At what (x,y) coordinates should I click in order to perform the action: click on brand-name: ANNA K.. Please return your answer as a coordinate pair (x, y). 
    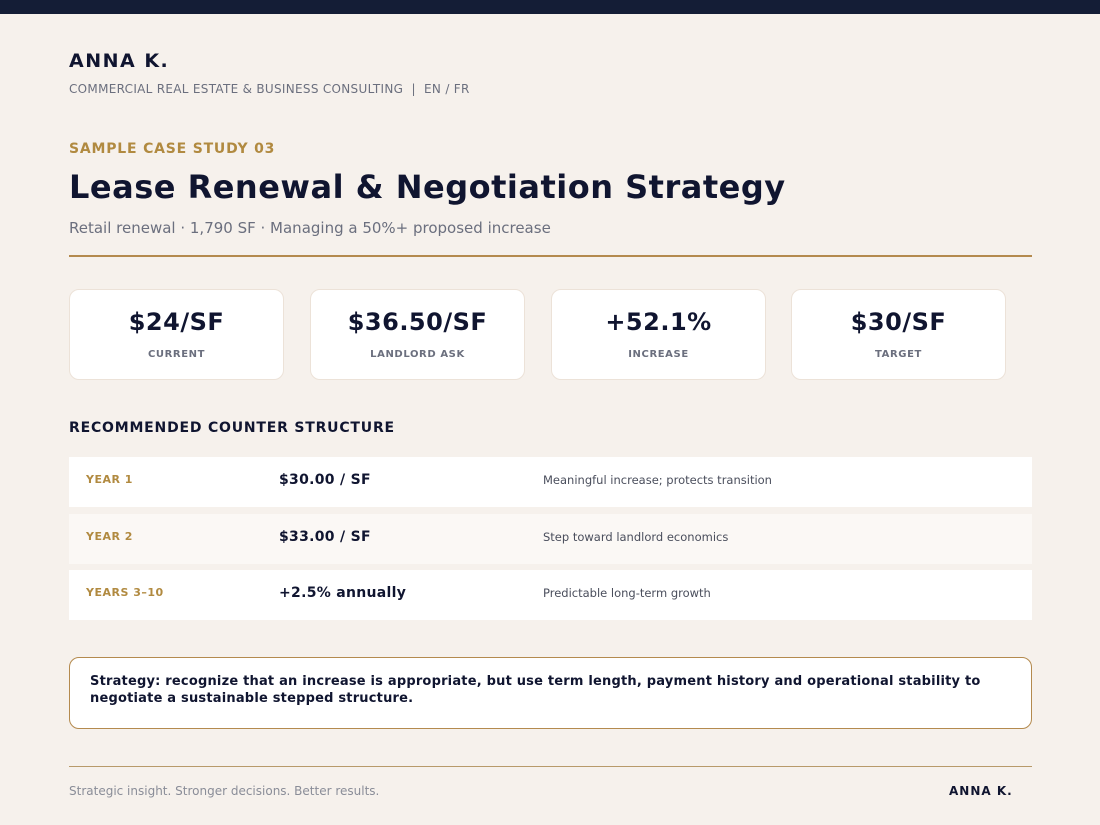
    Looking at the image, I should click on (119, 61).